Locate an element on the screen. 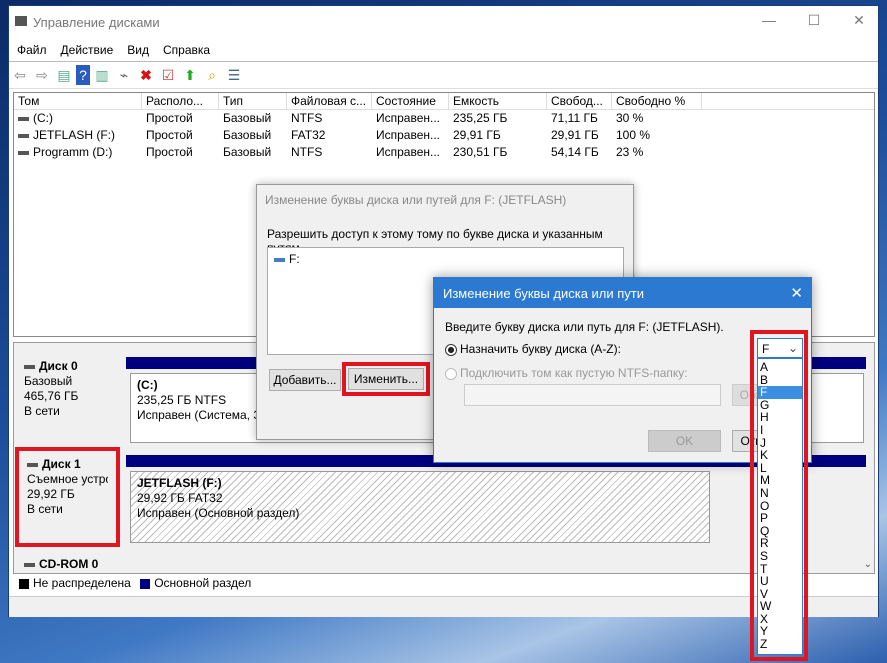 The image size is (887, 663). minimize-button: — is located at coordinates (769, 22).